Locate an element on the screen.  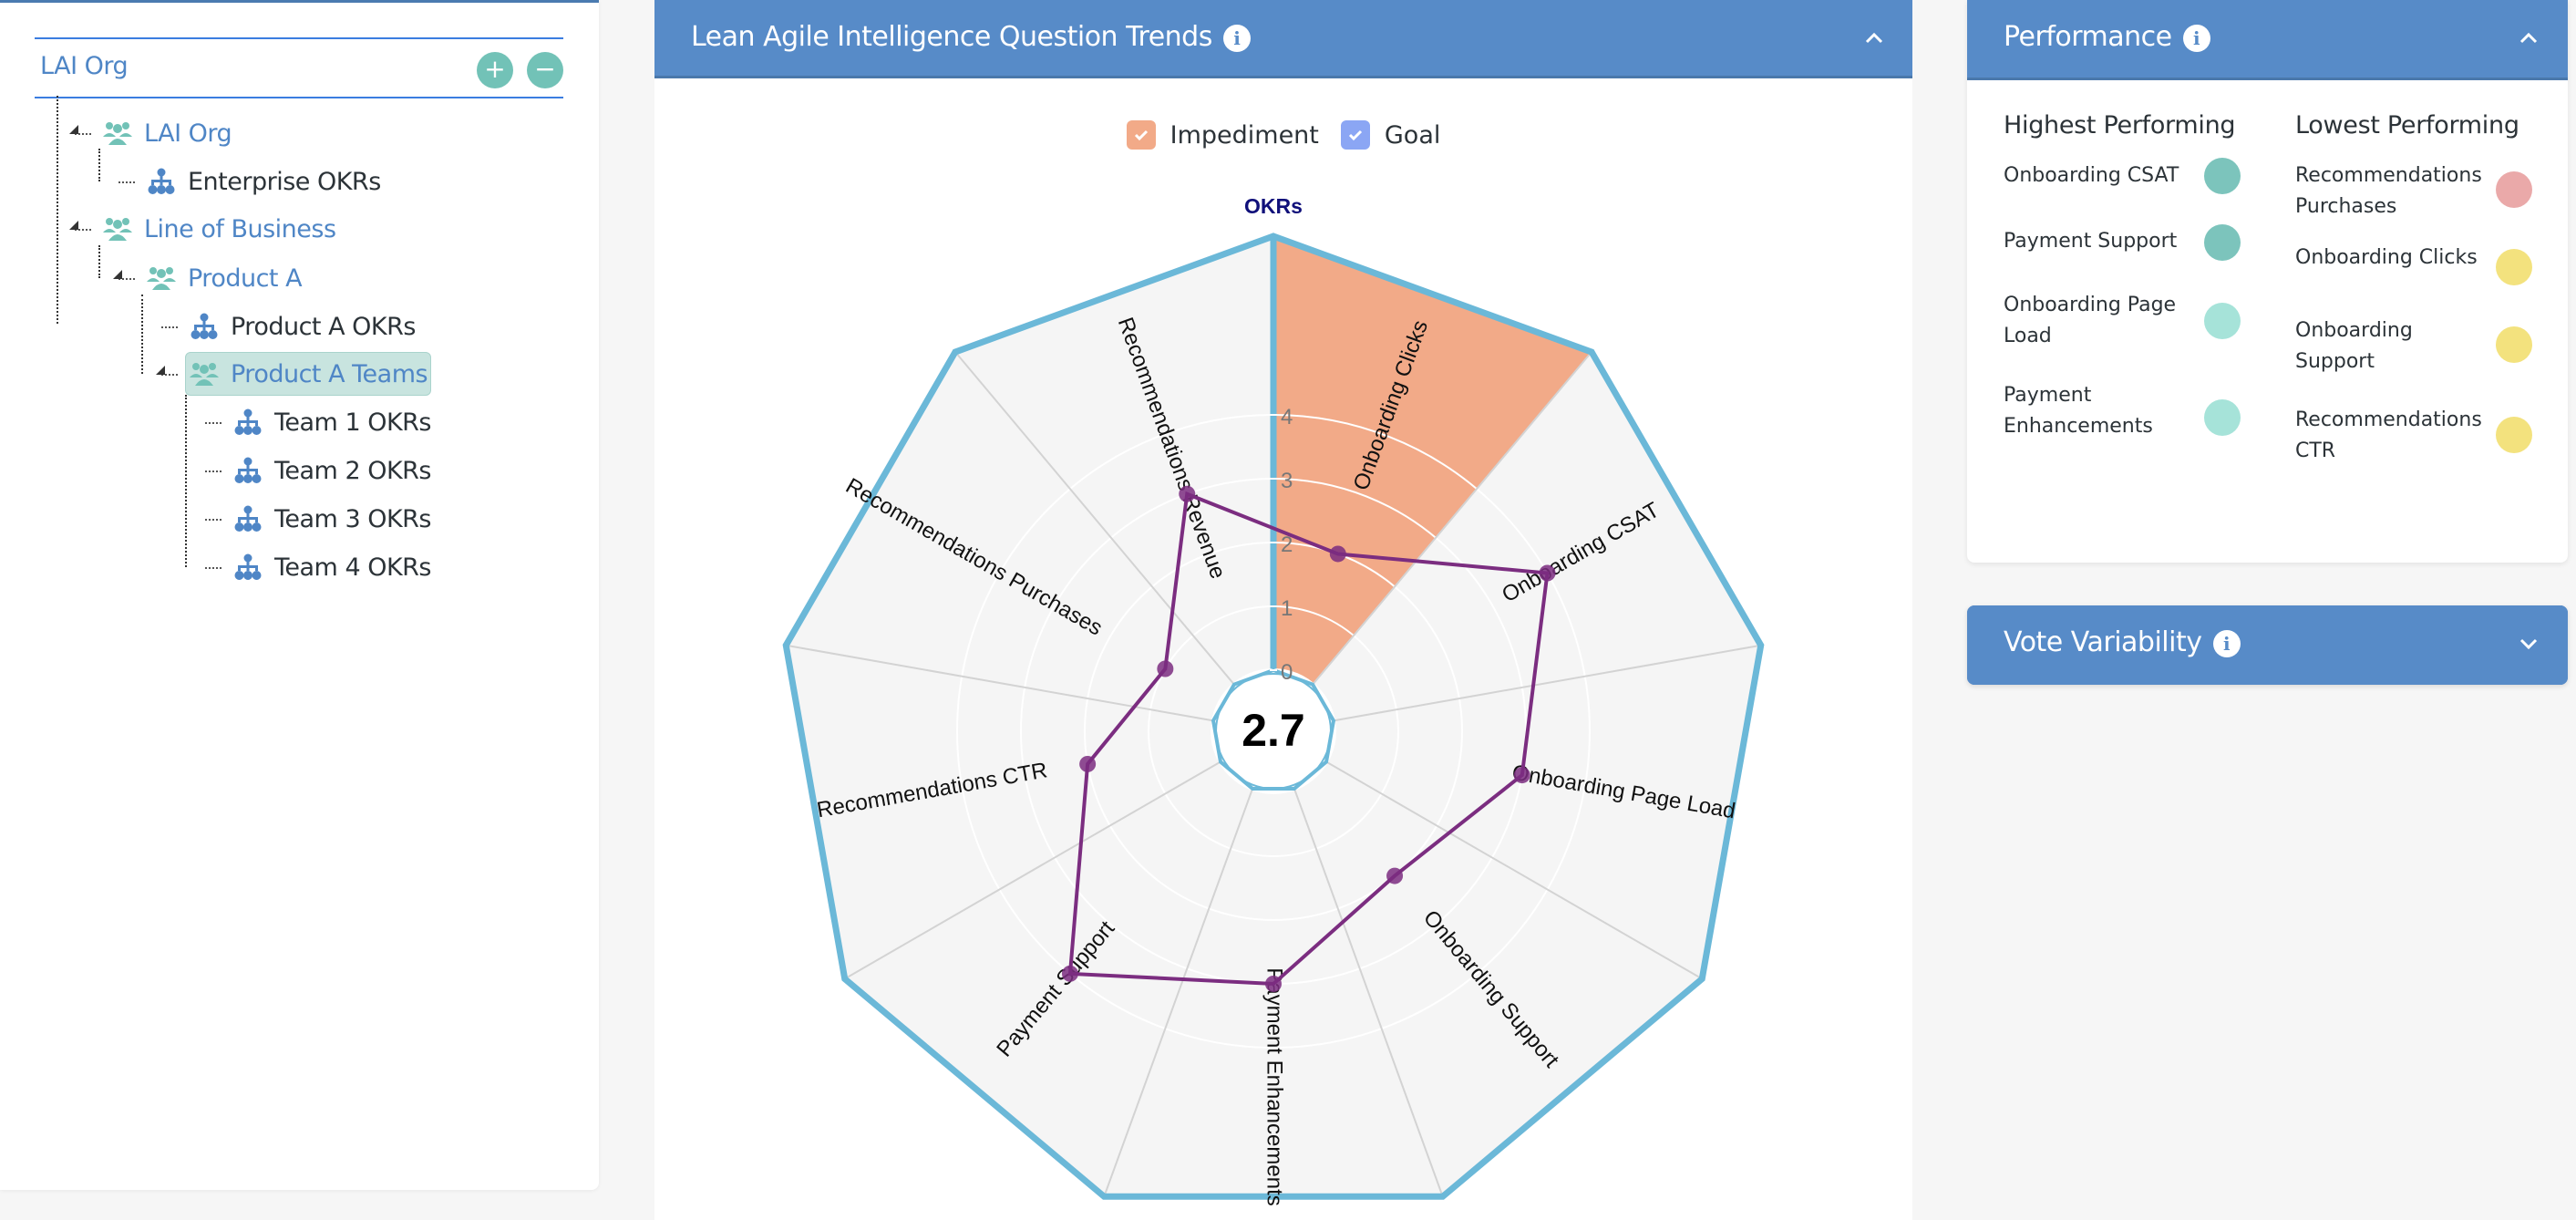
performance-item-label: Onboarding Clicks is located at coordinates (2386, 257).